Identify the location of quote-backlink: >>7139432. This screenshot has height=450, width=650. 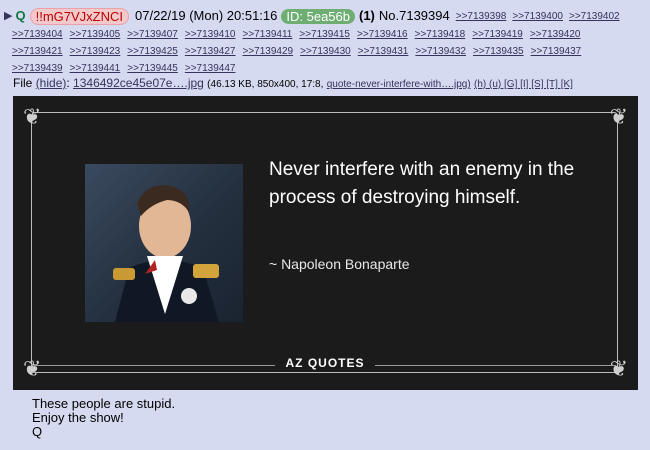
(440, 51).